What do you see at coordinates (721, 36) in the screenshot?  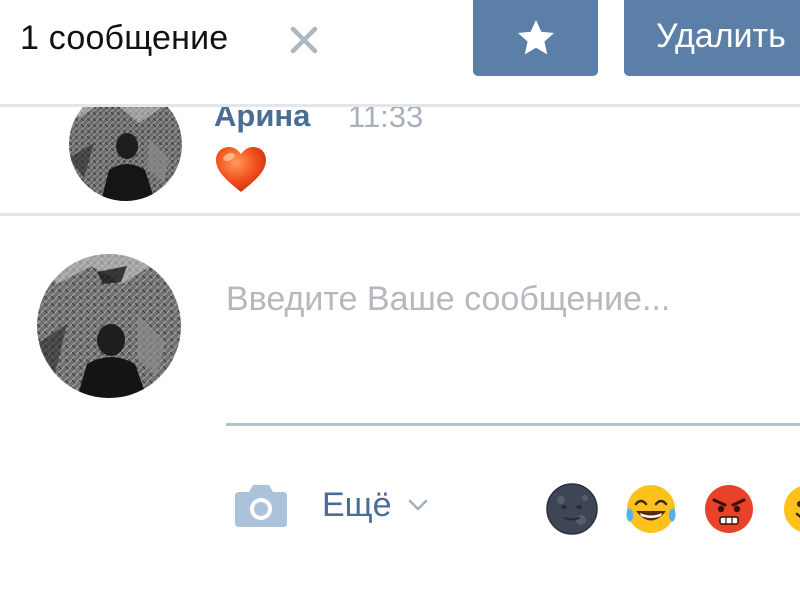 I see `delete-button-label: Удалить` at bounding box center [721, 36].